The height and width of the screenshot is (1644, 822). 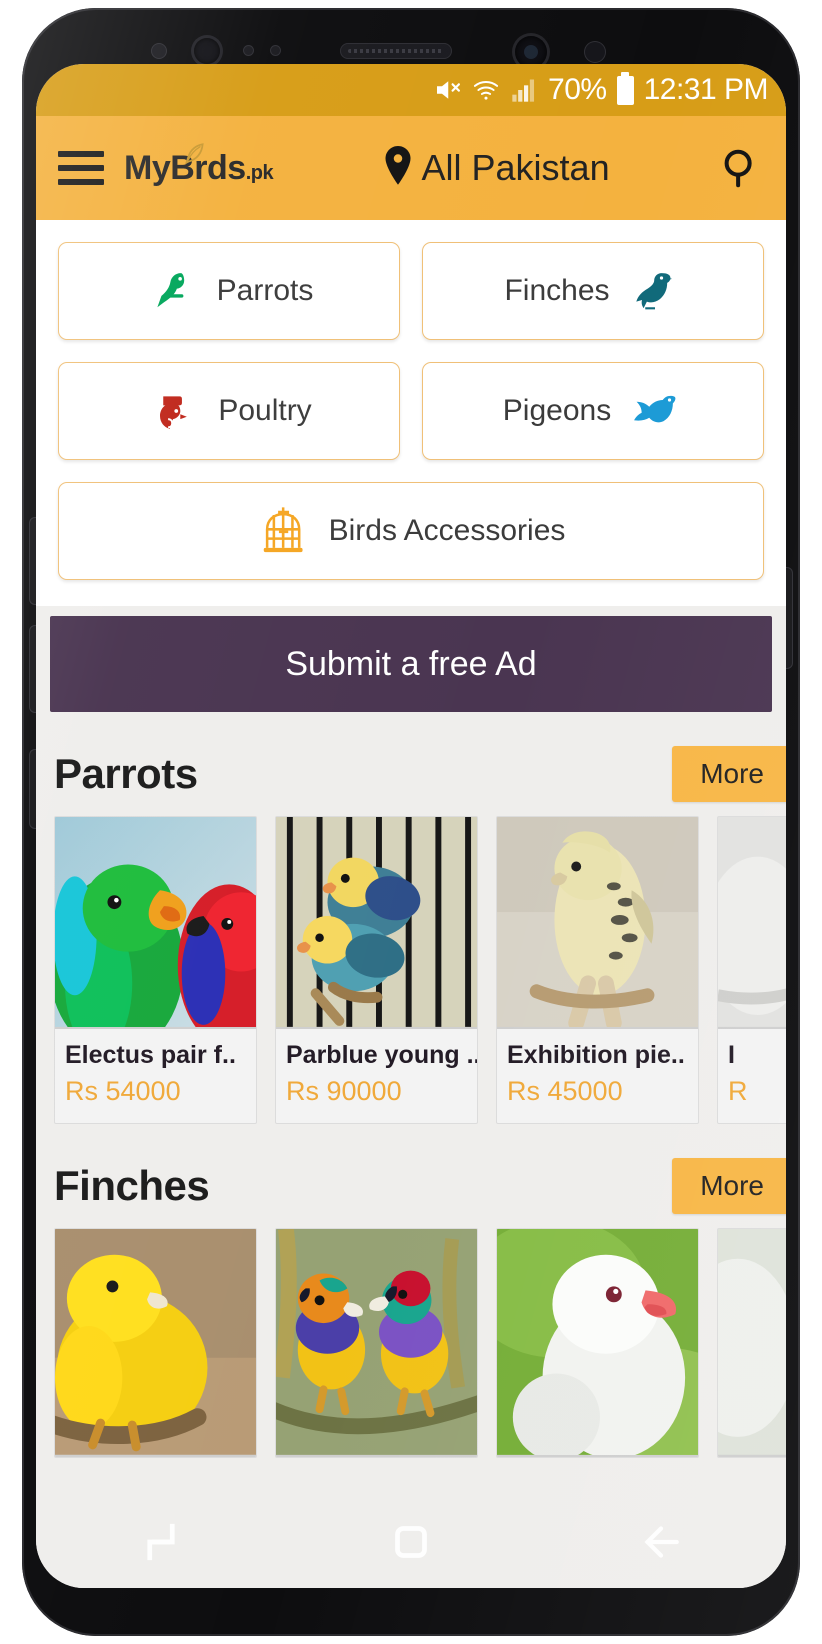 What do you see at coordinates (159, 51) in the screenshot?
I see `infrared-sensor-icon` at bounding box center [159, 51].